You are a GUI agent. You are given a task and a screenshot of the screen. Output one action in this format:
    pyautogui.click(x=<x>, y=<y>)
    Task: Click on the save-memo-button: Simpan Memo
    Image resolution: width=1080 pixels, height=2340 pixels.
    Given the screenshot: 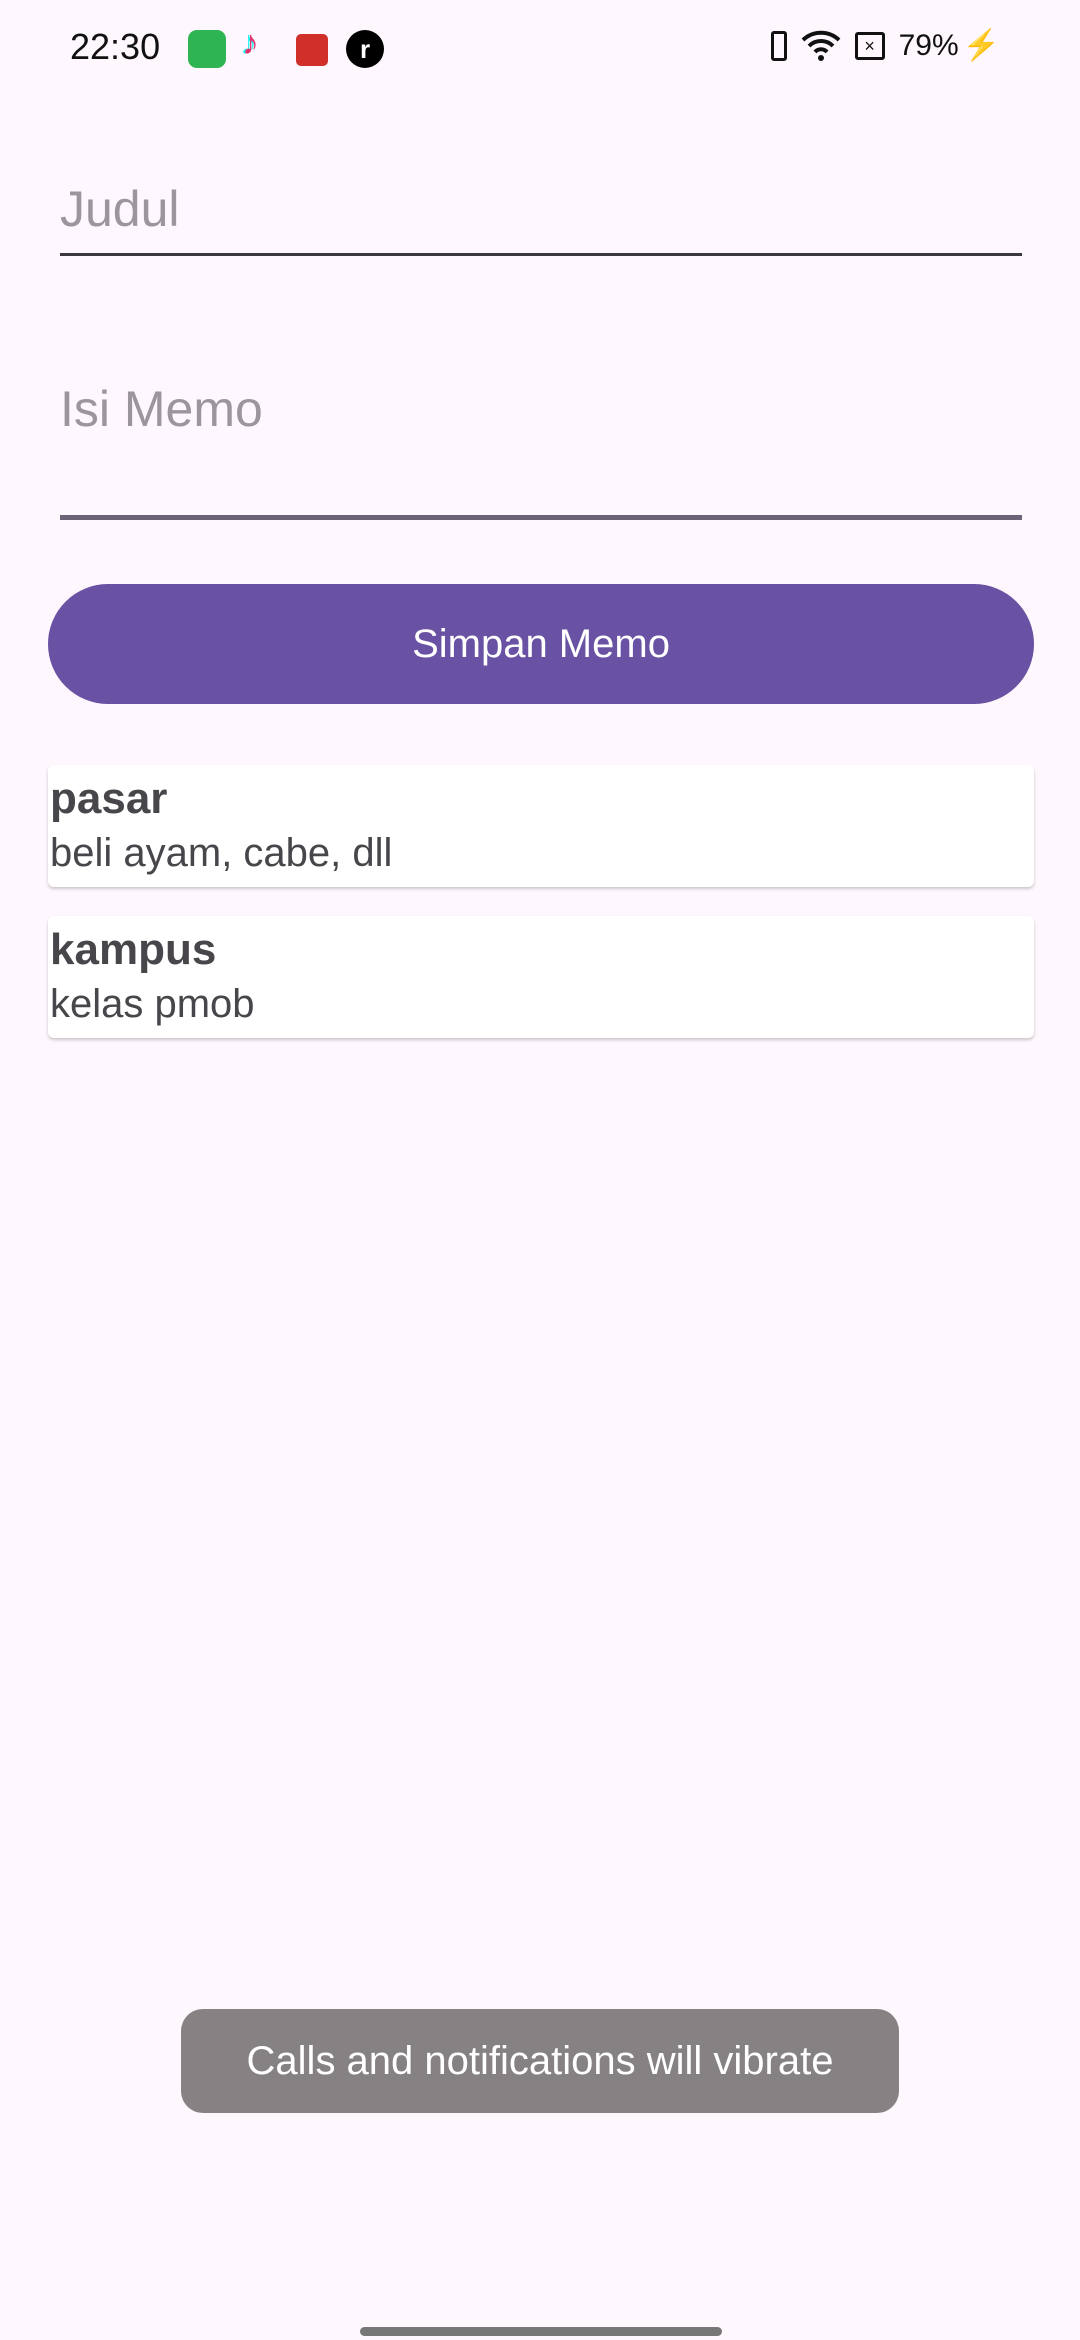 What is the action you would take?
    pyautogui.click(x=541, y=644)
    